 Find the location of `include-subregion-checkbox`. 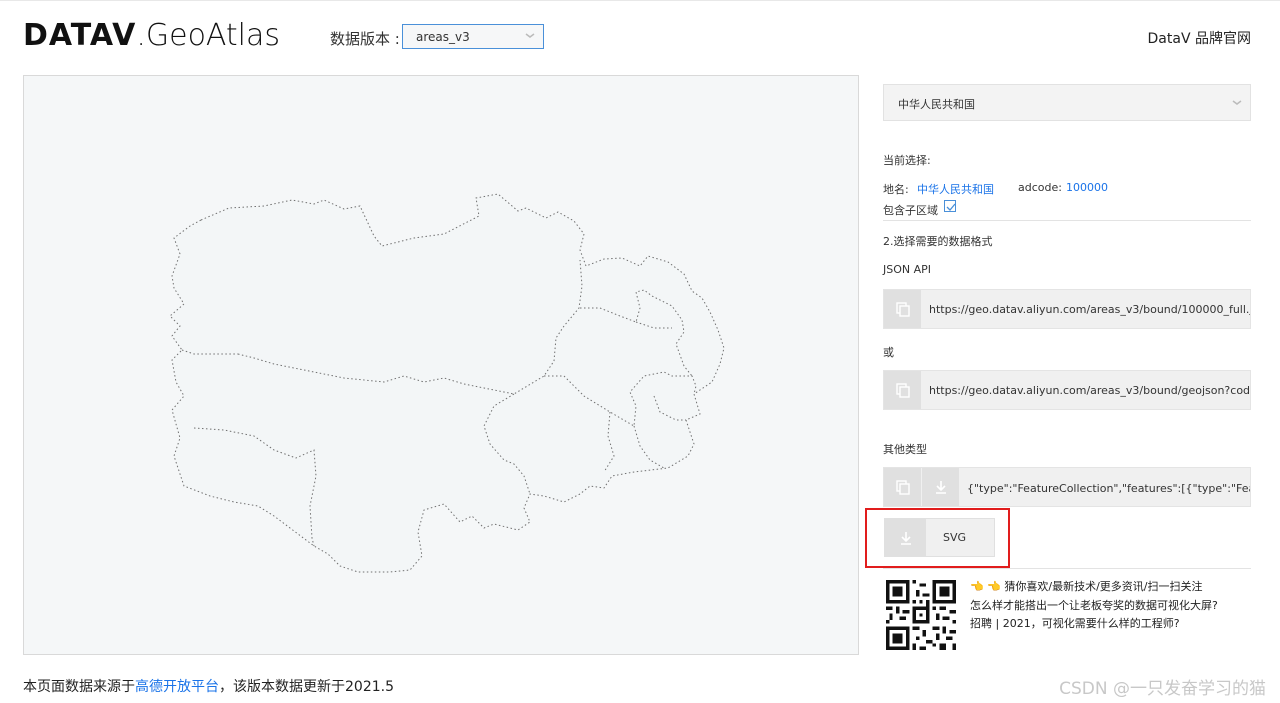

include-subregion-checkbox is located at coordinates (950, 206).